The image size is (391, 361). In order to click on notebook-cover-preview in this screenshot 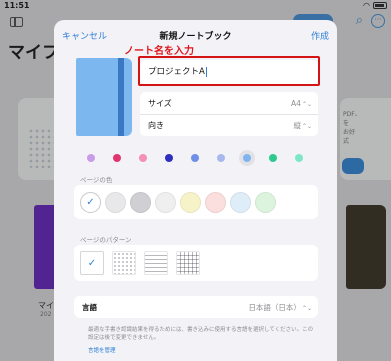, I will do `click(104, 97)`.